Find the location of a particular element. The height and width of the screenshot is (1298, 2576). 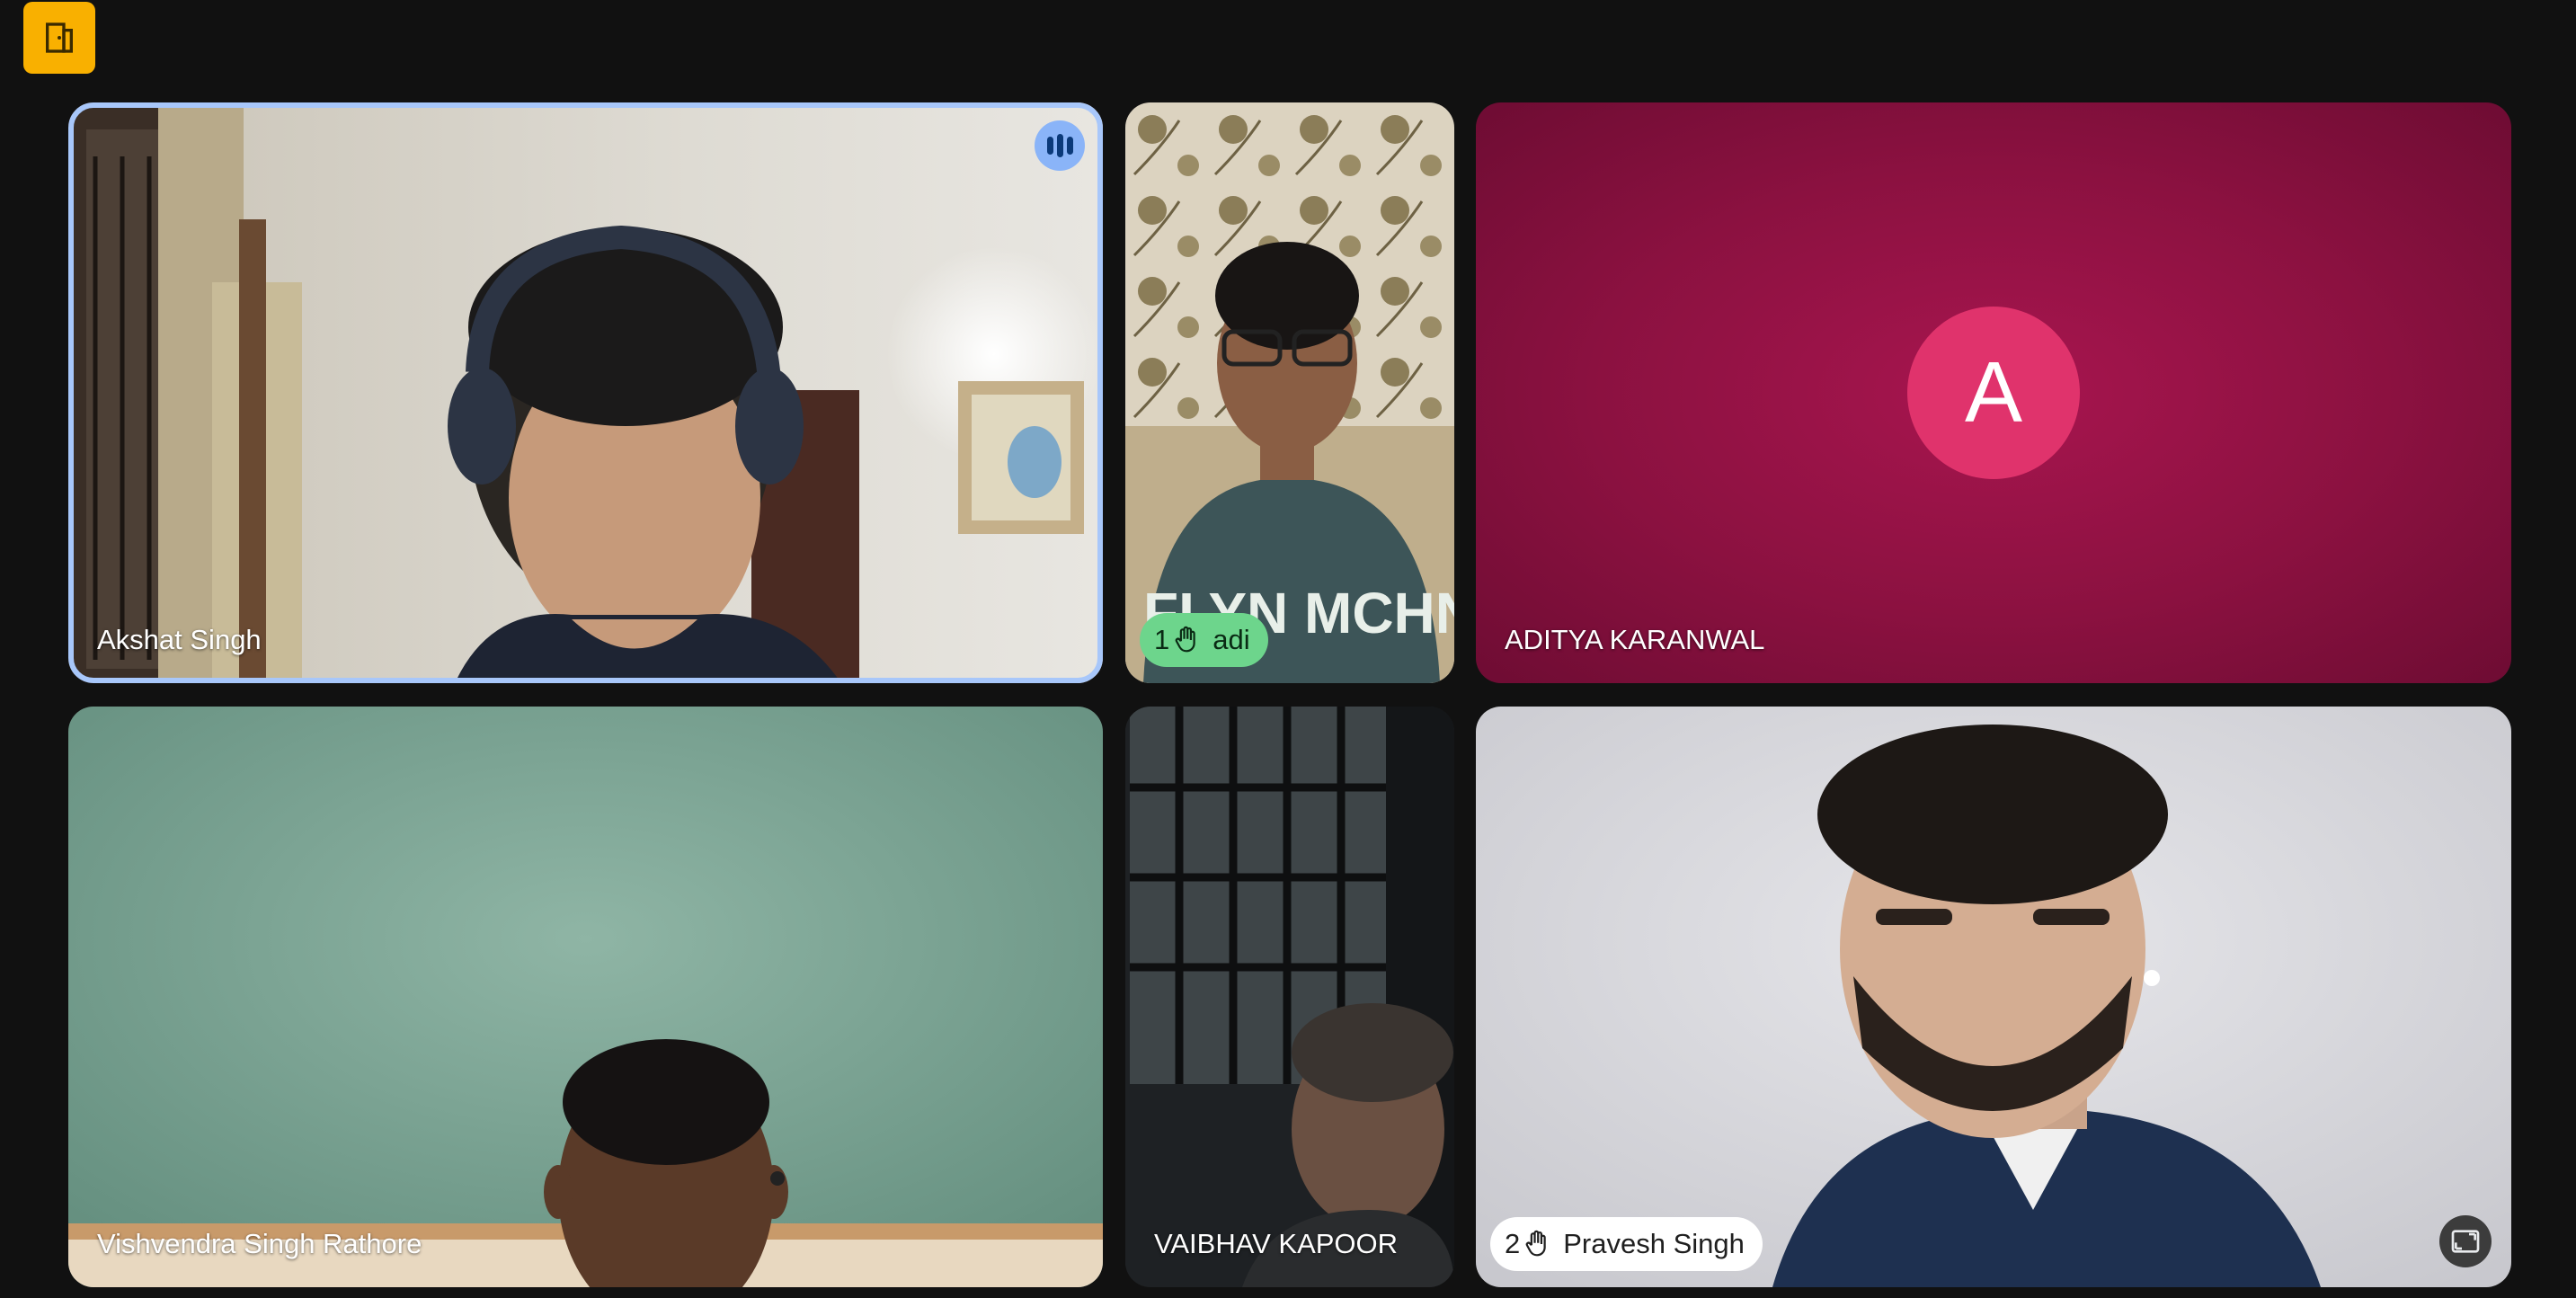

participant-name: adi is located at coordinates (1231, 639).